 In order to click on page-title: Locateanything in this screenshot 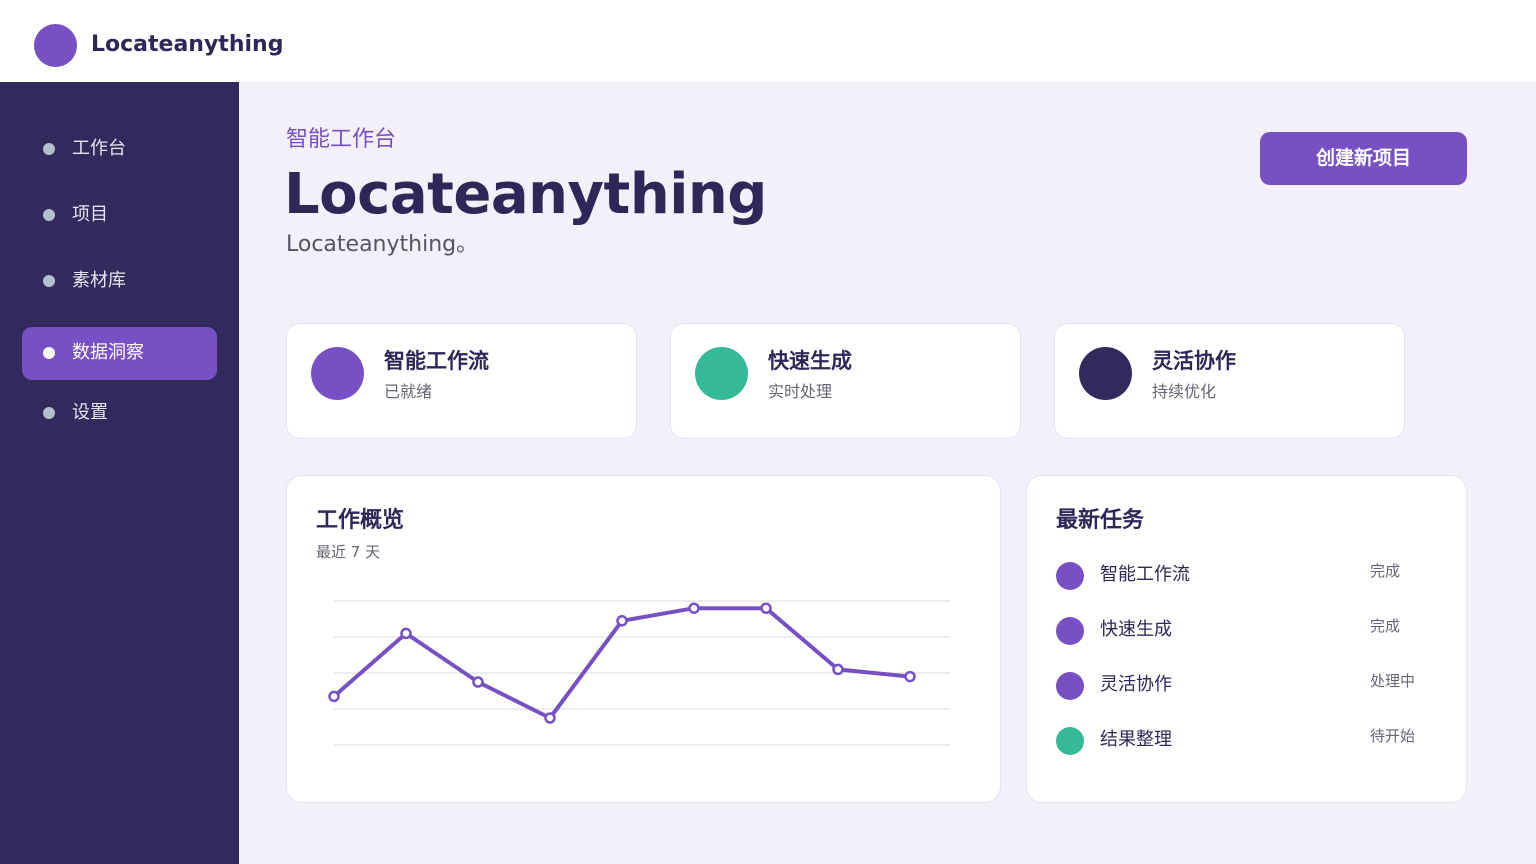, I will do `click(525, 194)`.